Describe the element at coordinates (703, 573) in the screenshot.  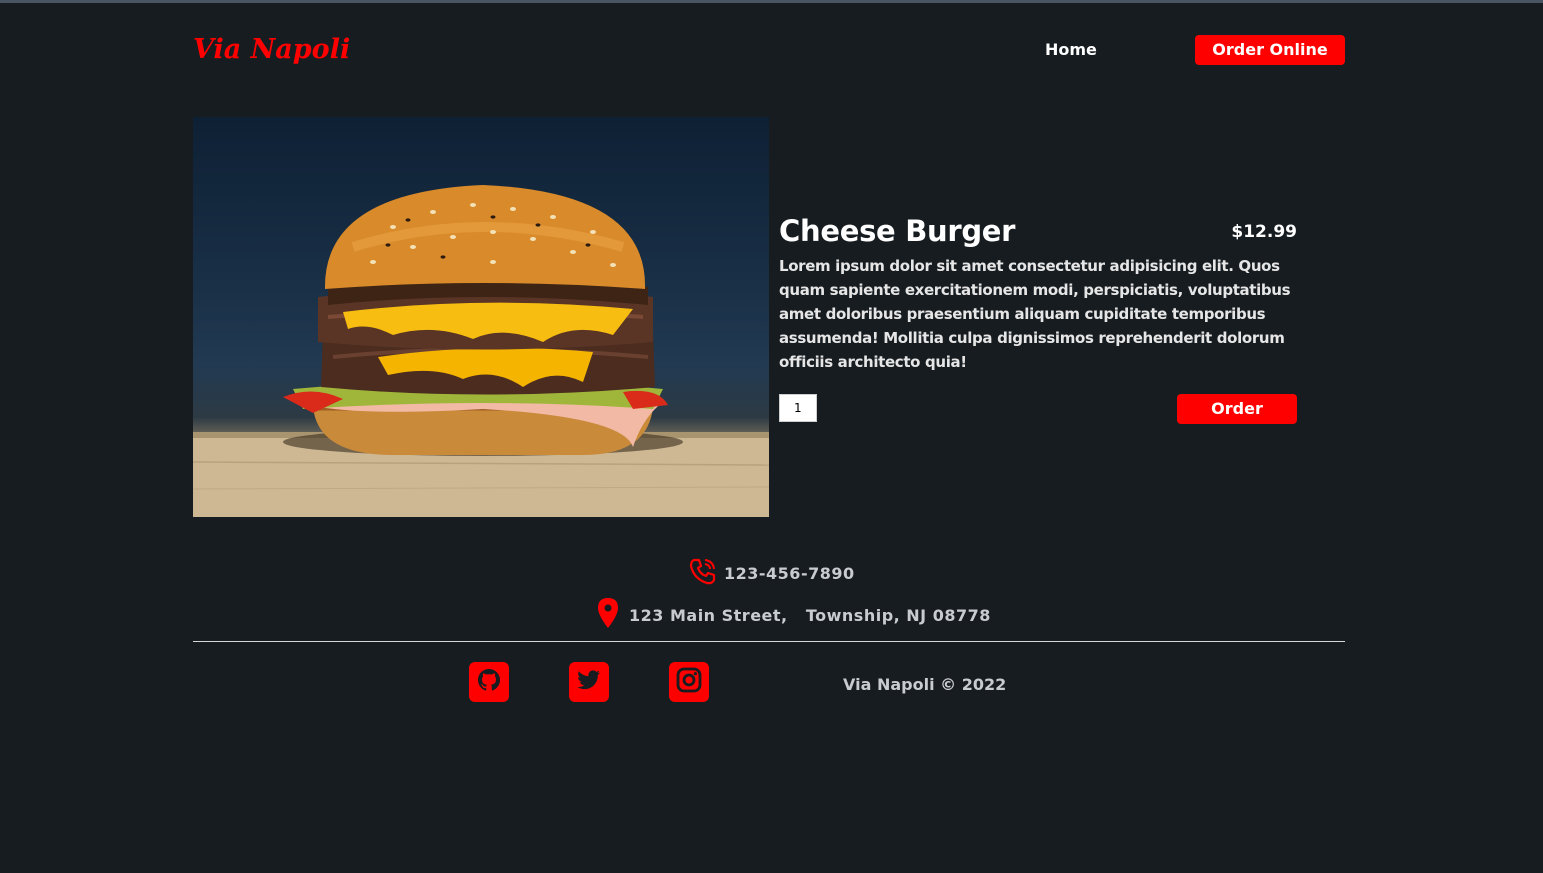
I see `phone-icon` at that location.